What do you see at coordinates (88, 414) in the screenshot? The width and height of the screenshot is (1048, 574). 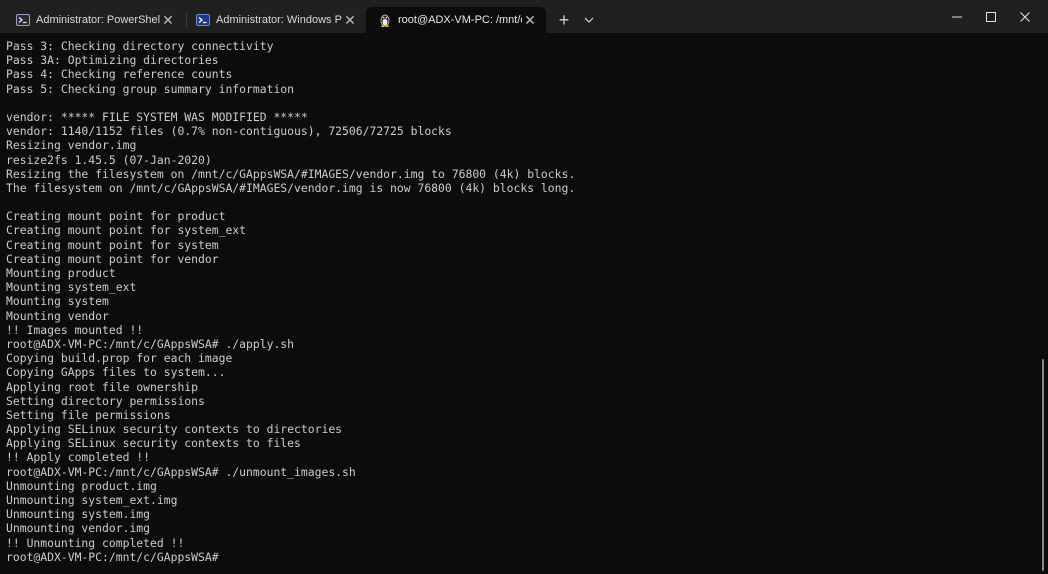 I see `terminal-line: Setting file permissions` at bounding box center [88, 414].